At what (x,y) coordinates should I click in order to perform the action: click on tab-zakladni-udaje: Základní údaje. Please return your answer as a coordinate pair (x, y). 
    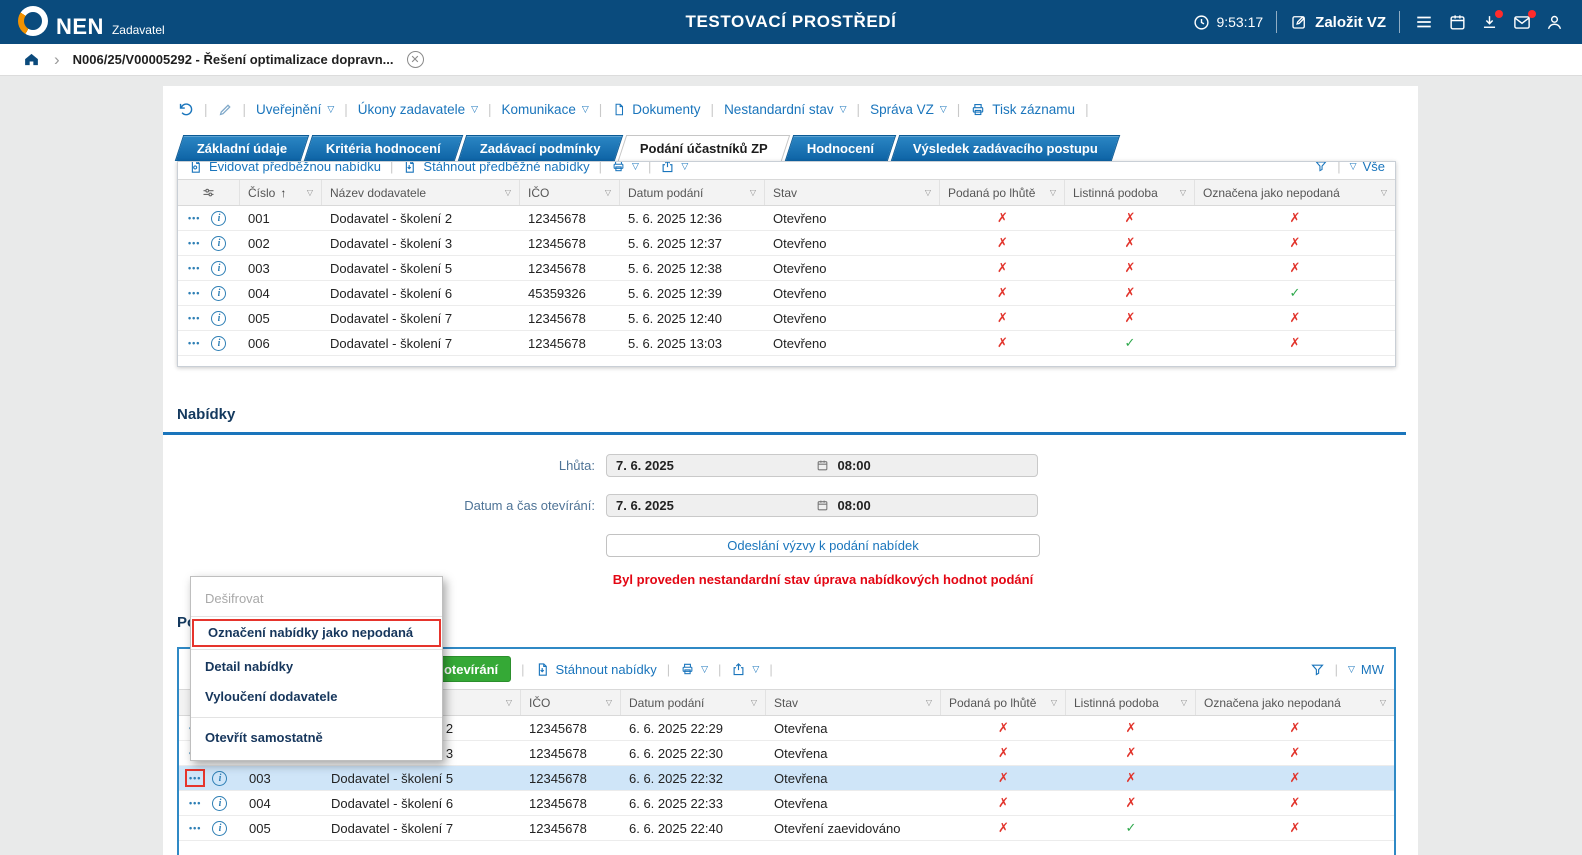
    Looking at the image, I should click on (242, 148).